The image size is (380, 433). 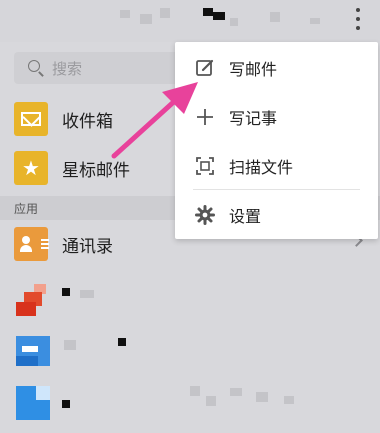 What do you see at coordinates (31, 119) in the screenshot?
I see `inbox-icon` at bounding box center [31, 119].